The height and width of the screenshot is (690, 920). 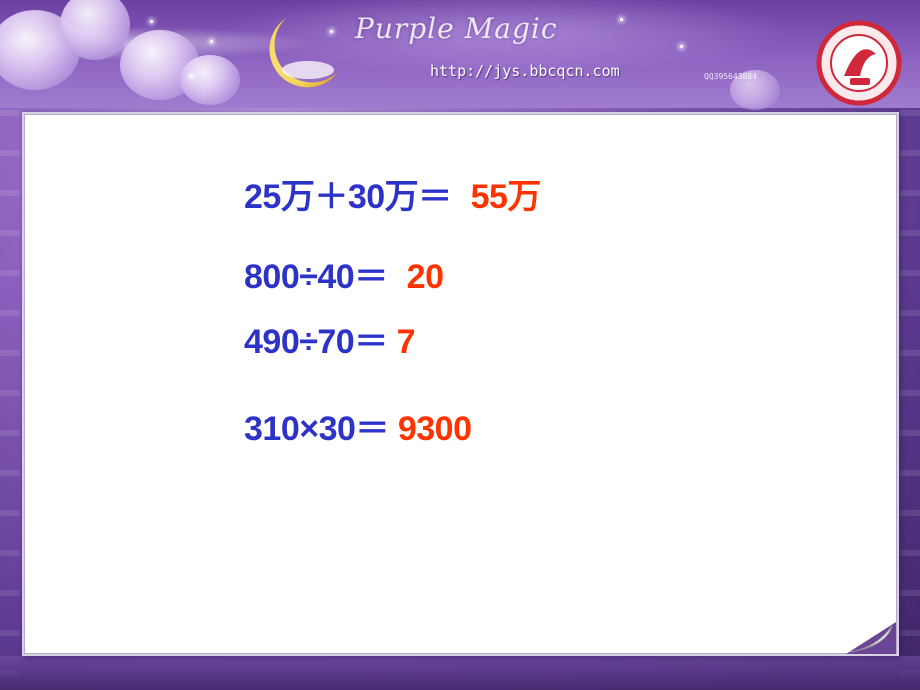 What do you see at coordinates (316, 342) in the screenshot?
I see `equation-expression: 490÷70＝` at bounding box center [316, 342].